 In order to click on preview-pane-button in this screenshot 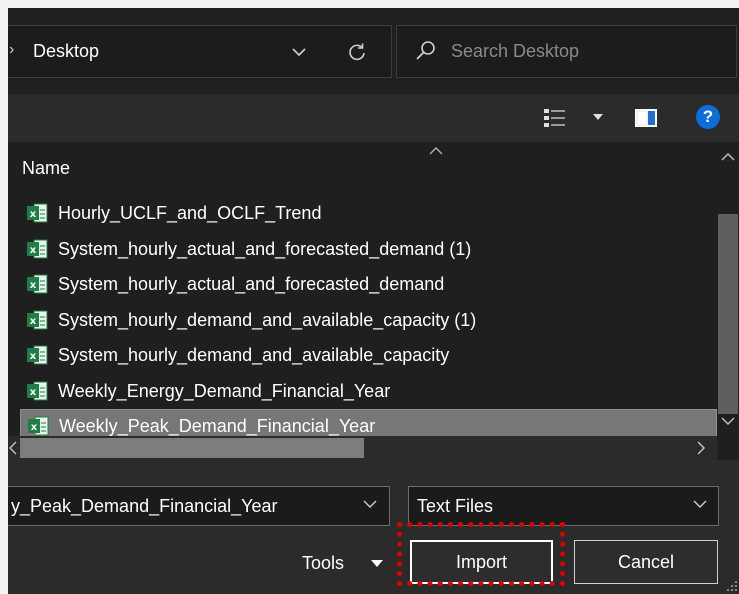, I will do `click(646, 118)`.